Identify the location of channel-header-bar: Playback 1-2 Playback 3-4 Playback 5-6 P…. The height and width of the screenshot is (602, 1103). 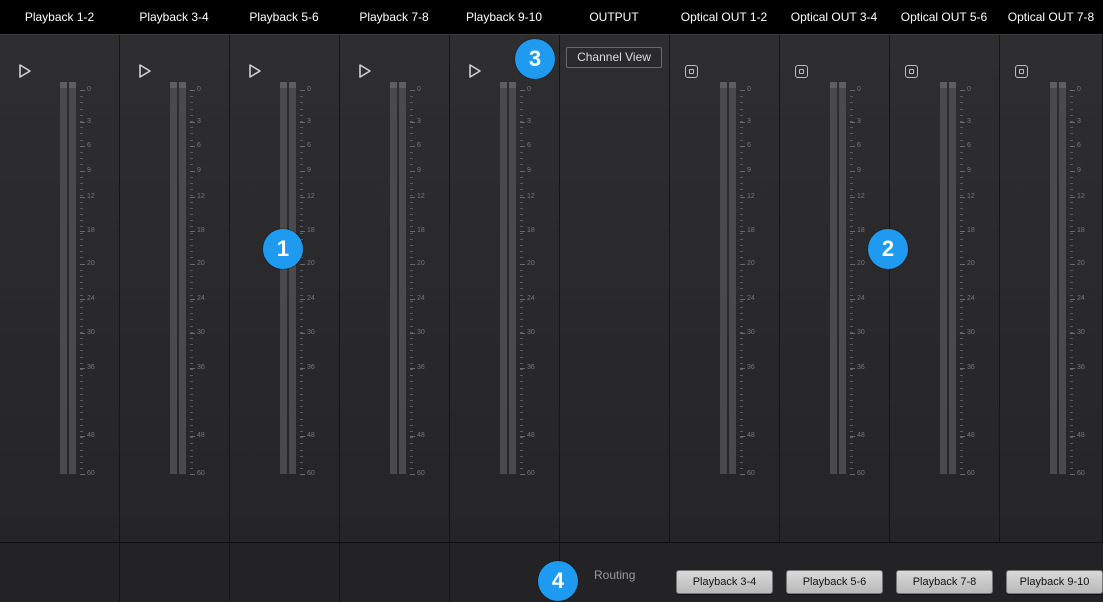
(551, 17).